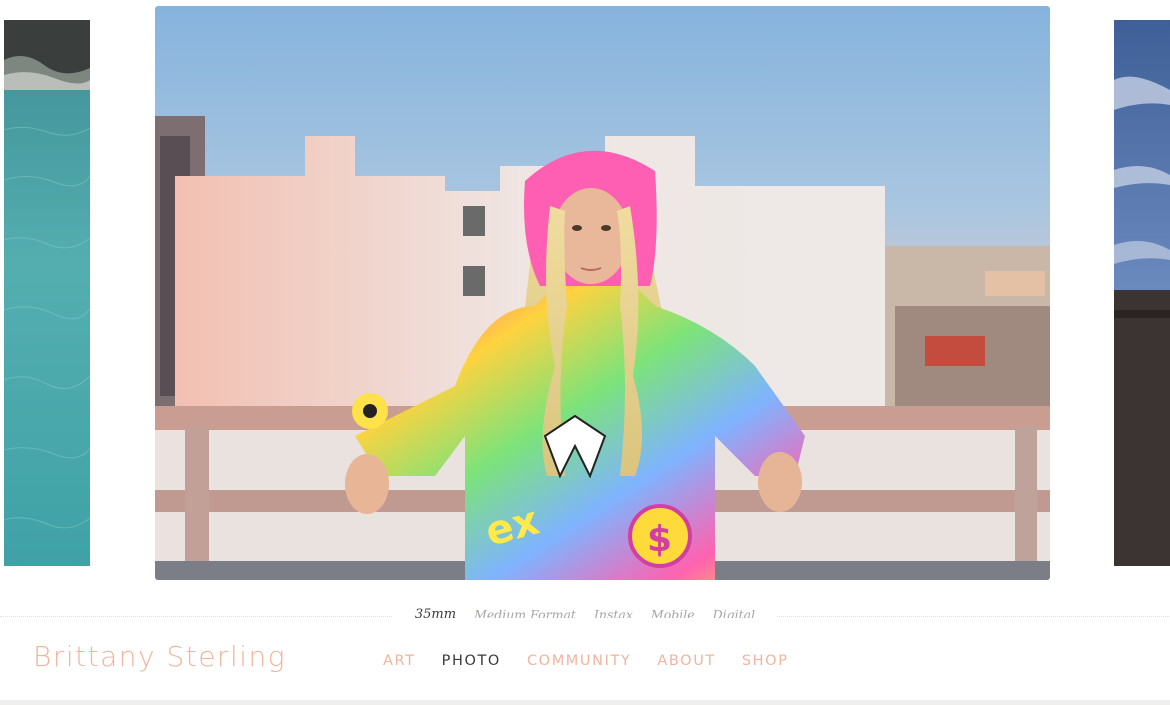 The image size is (1170, 705). What do you see at coordinates (1142, 293) in the screenshot?
I see `next-slide-image` at bounding box center [1142, 293].